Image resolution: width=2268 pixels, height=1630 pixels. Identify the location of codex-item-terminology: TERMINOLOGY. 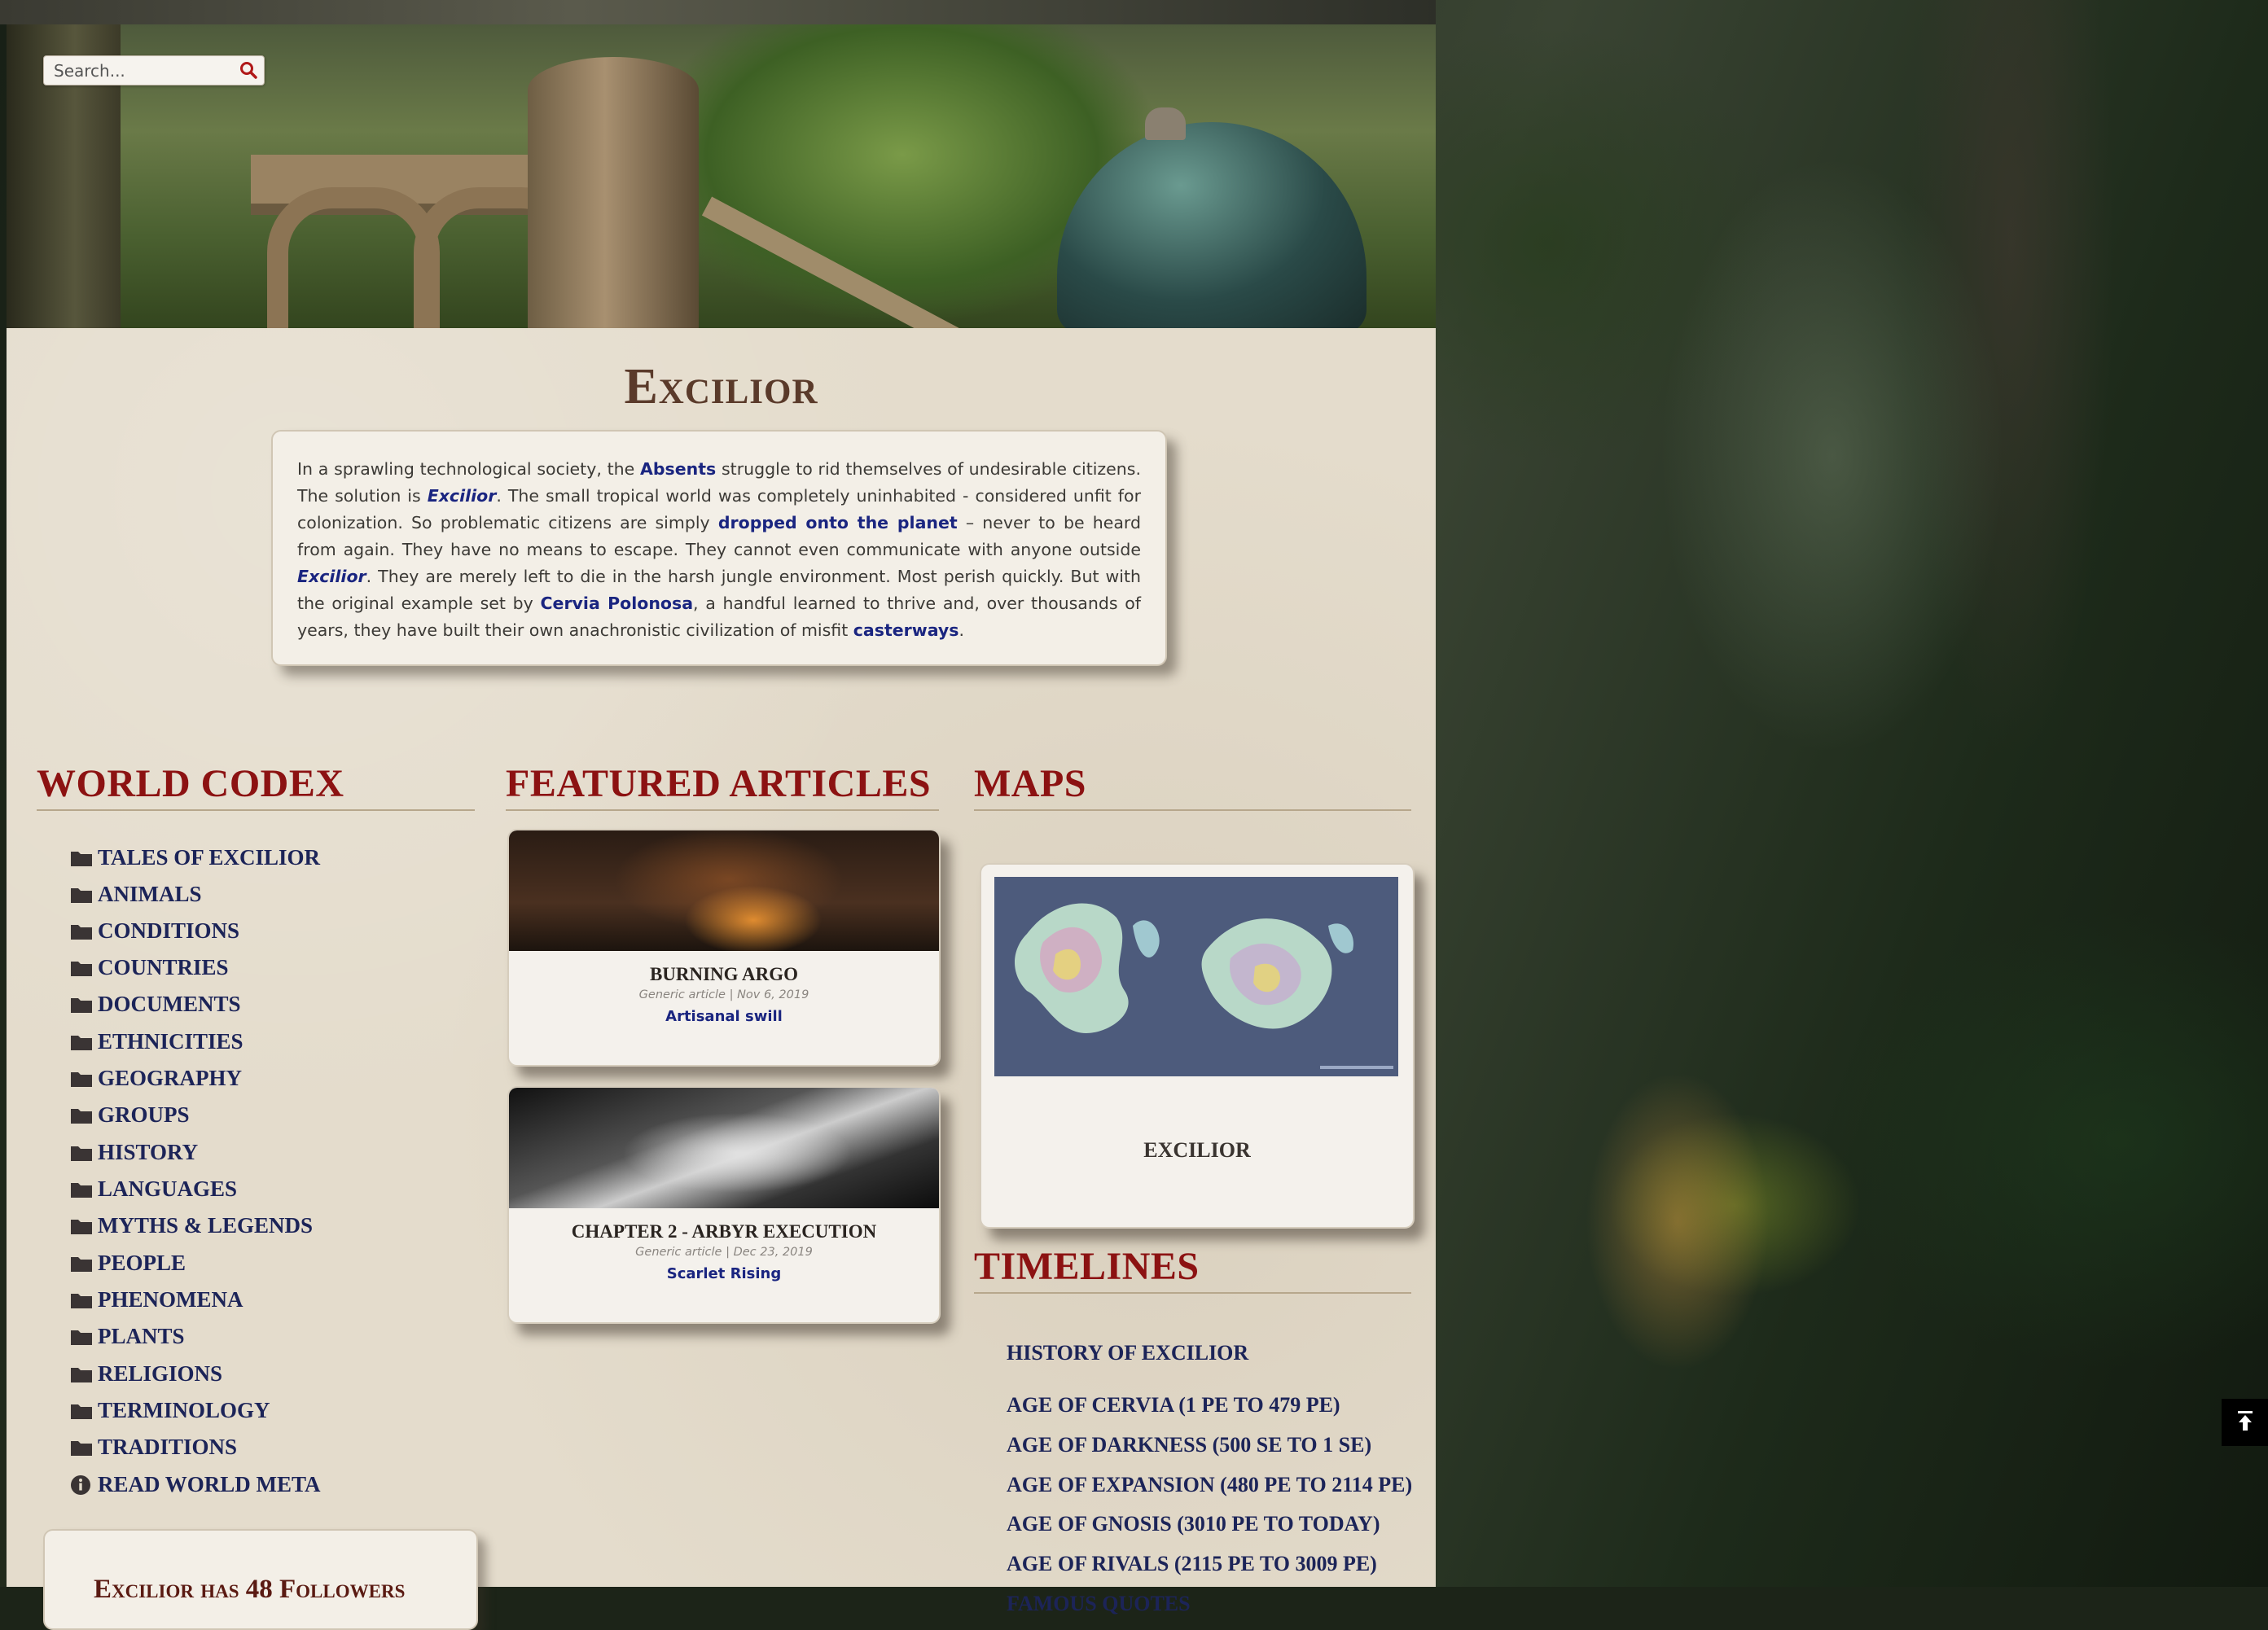
(170, 1410).